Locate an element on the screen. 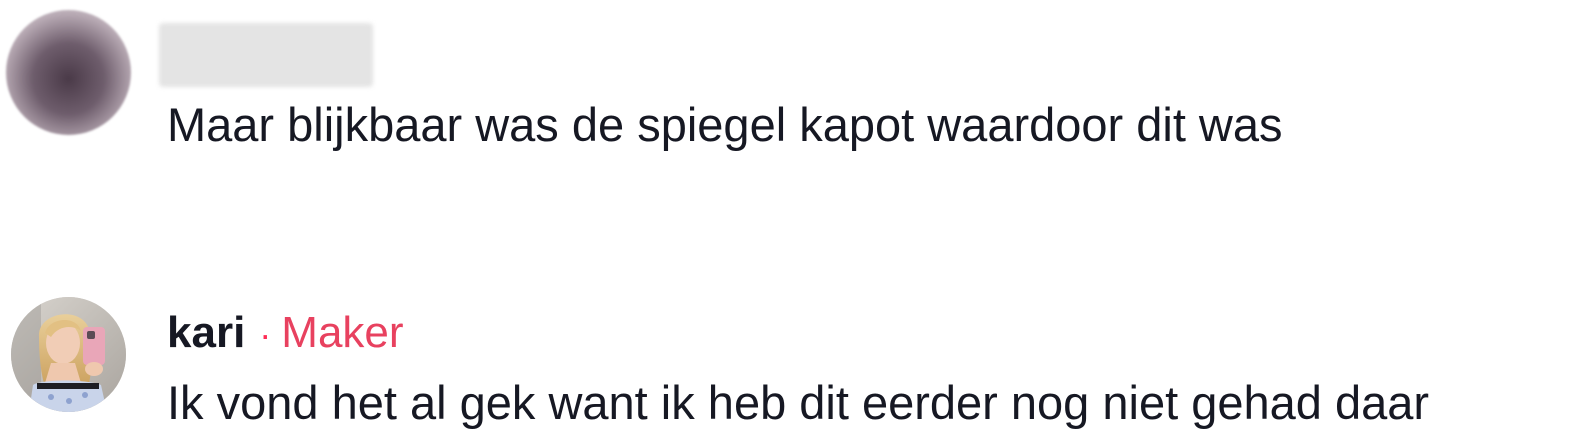 The height and width of the screenshot is (444, 1590). profile-photo-image is located at coordinates (68, 354).